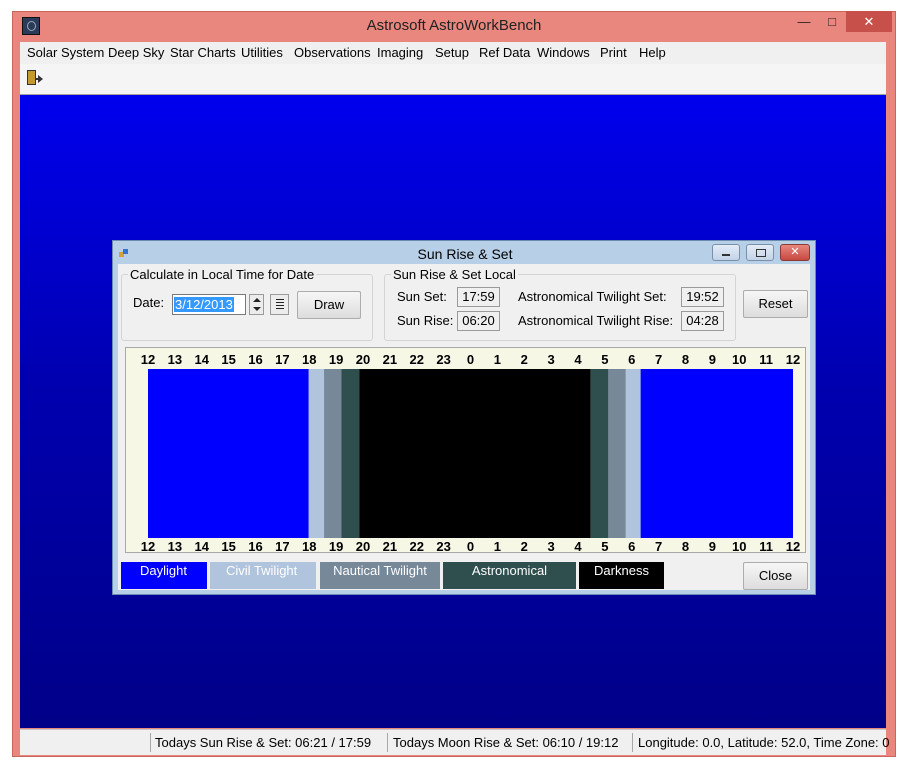  I want to click on sun-rise-label: Sun Rise:, so click(425, 320).